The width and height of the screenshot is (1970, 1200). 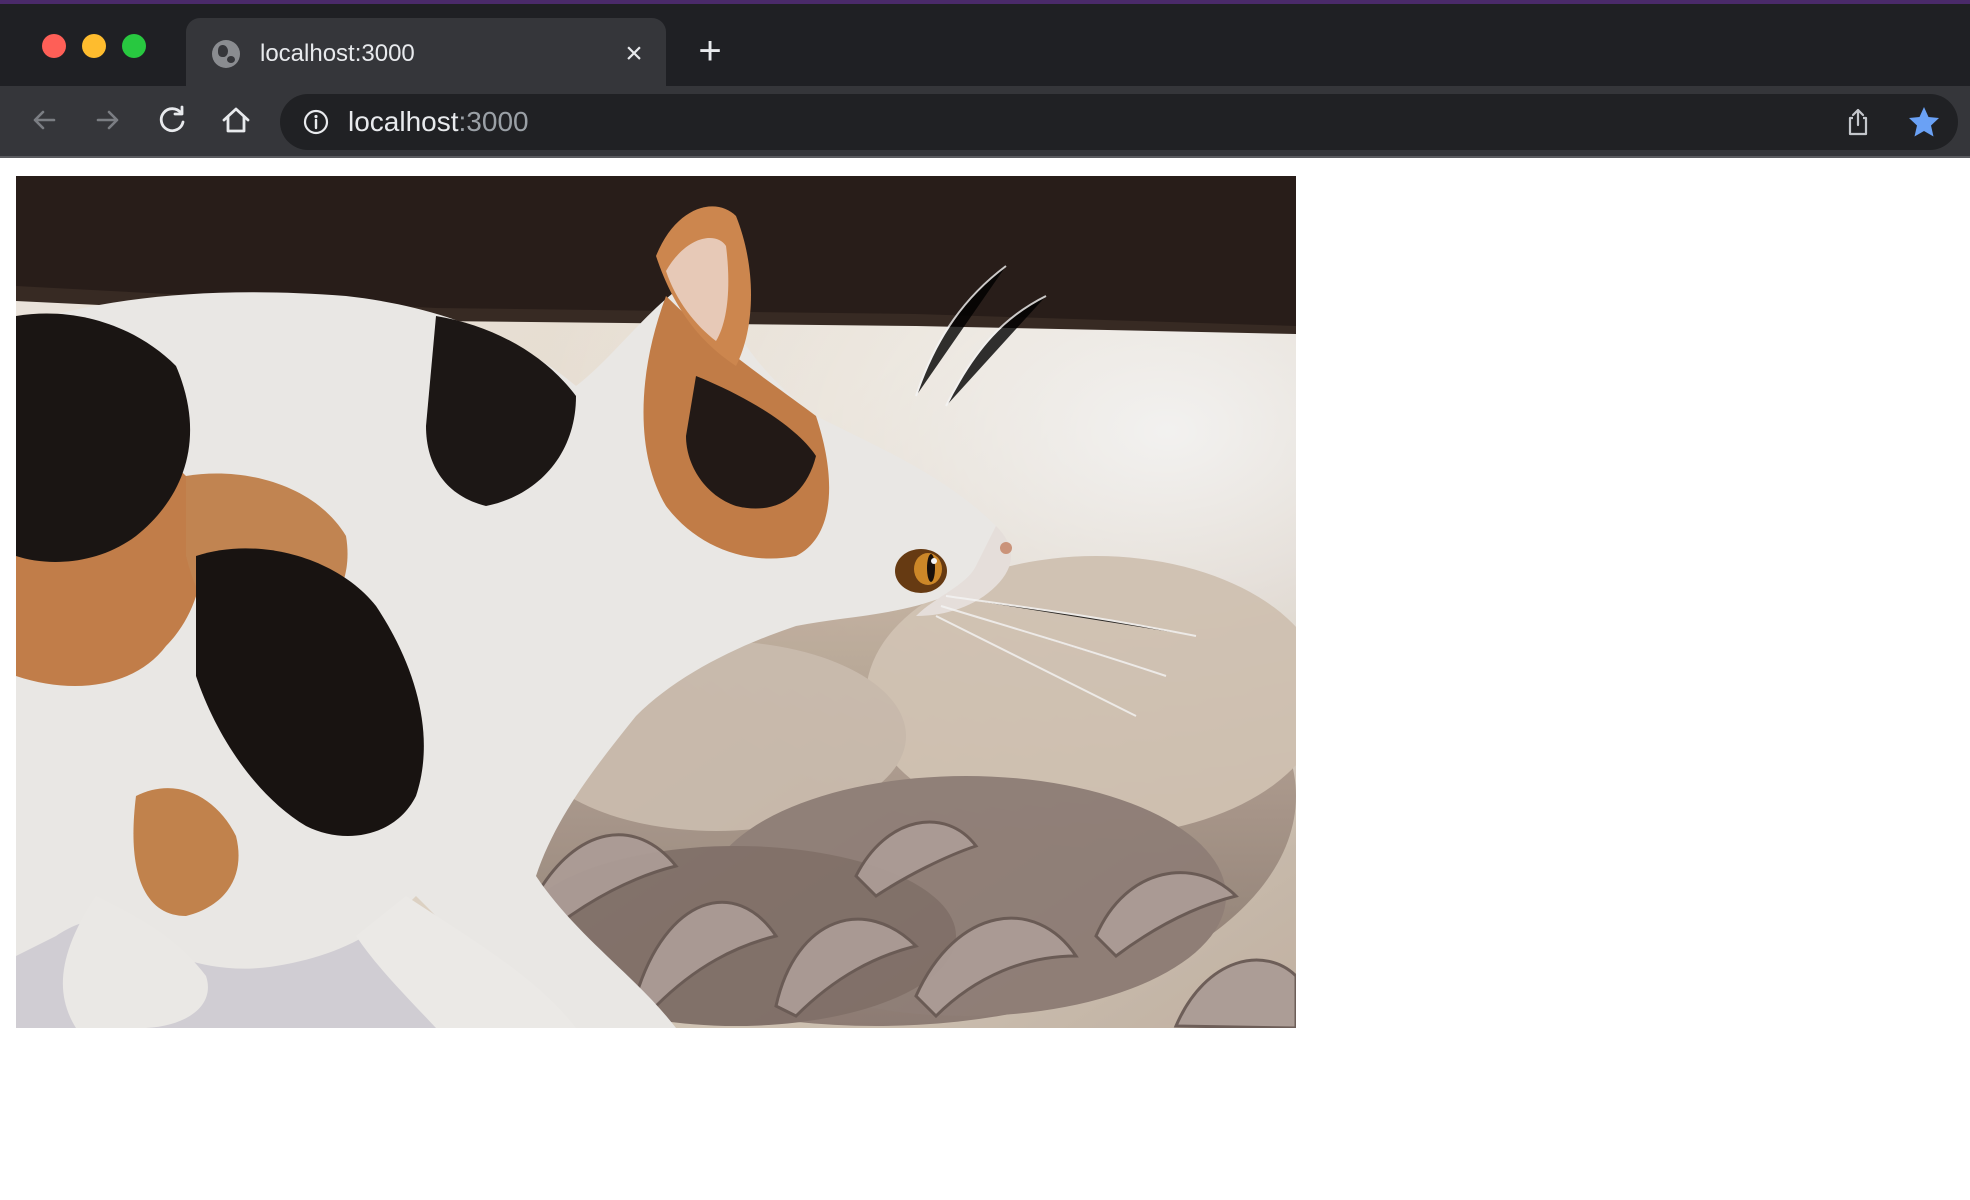 I want to click on close-icon: ×, so click(x=634, y=54).